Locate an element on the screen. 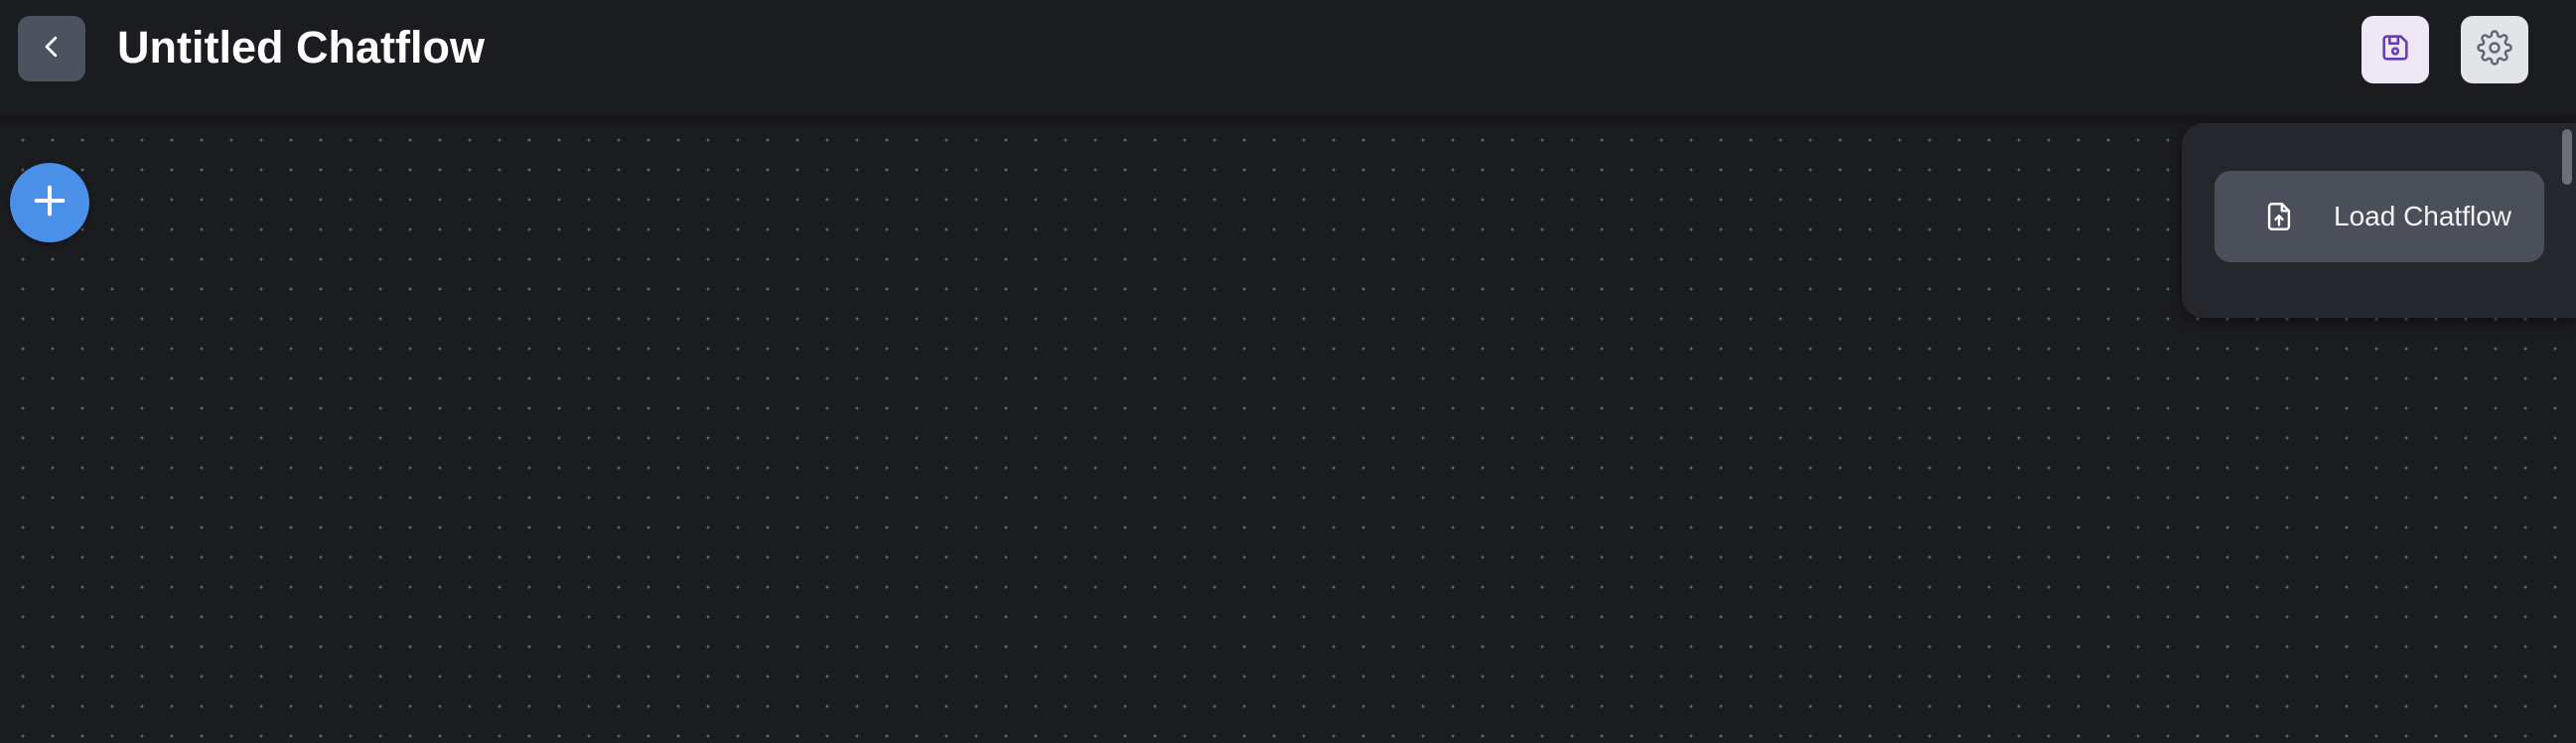 Image resolution: width=2576 pixels, height=743 pixels. settings-menu: Load Chatflow is located at coordinates (2379, 220).